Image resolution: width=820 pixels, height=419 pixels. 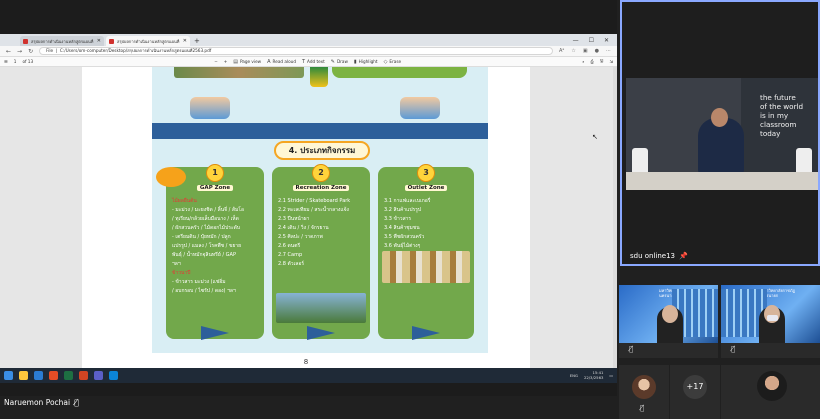 I want to click on url-prefix: File, so click(x=50, y=50).